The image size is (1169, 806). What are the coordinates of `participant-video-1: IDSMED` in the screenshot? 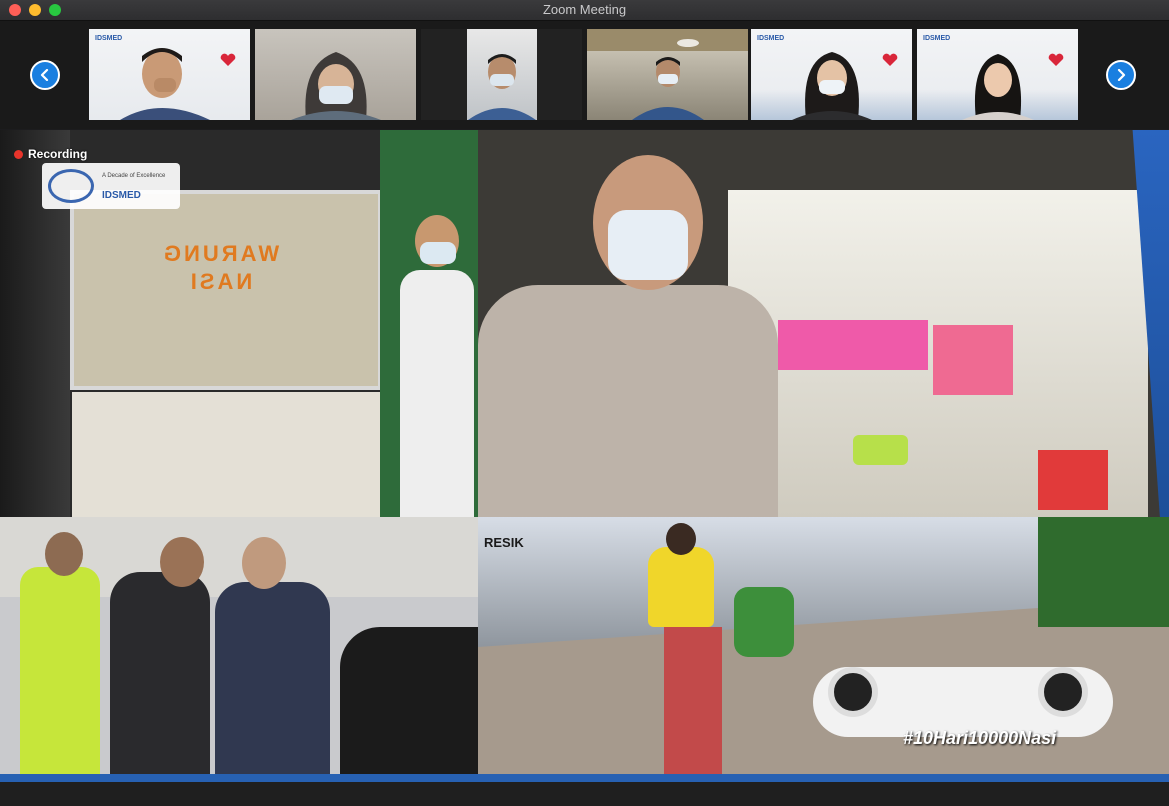 It's located at (169, 74).